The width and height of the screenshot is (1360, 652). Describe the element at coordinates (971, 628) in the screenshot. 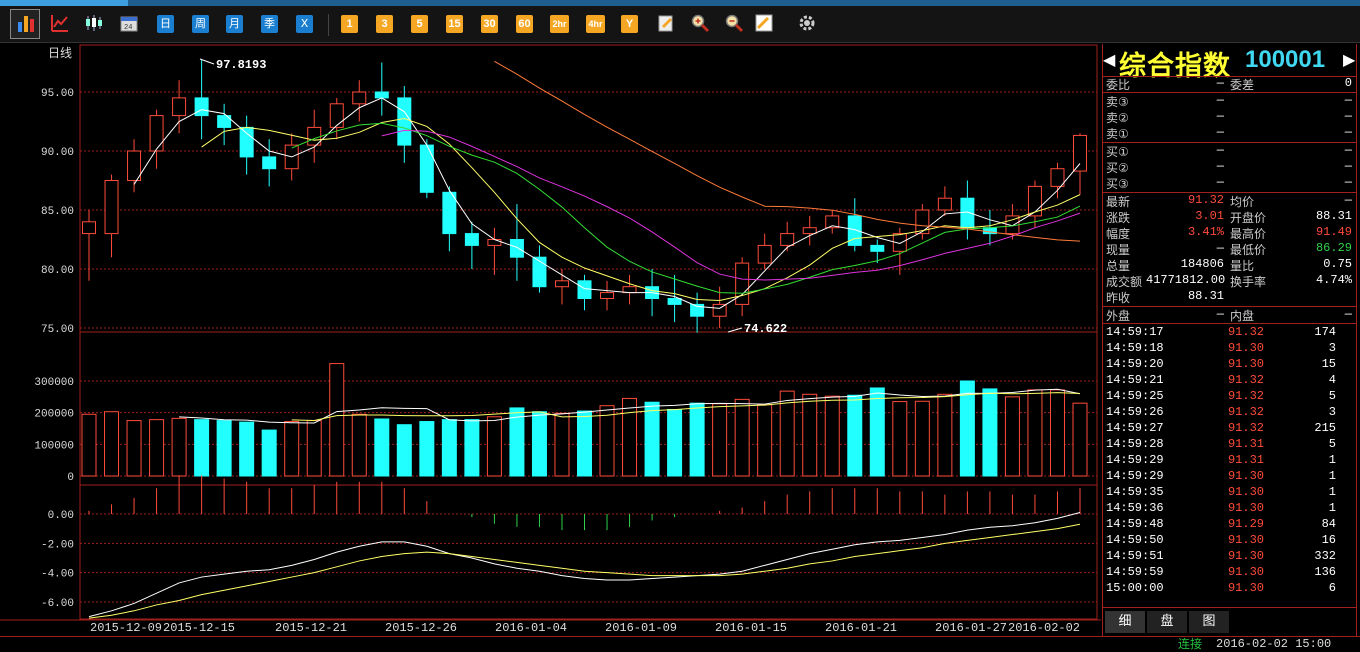

I see `date-axis-label: 2016-01-27` at that location.